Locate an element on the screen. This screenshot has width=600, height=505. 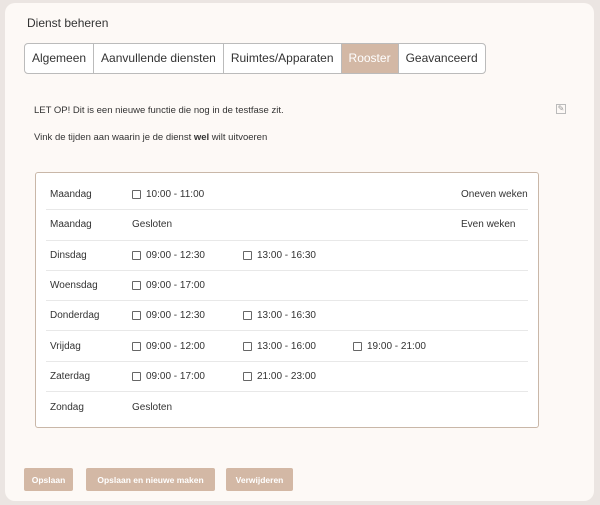
time-slot-label: 21:00 - 23:00 is located at coordinates (286, 376).